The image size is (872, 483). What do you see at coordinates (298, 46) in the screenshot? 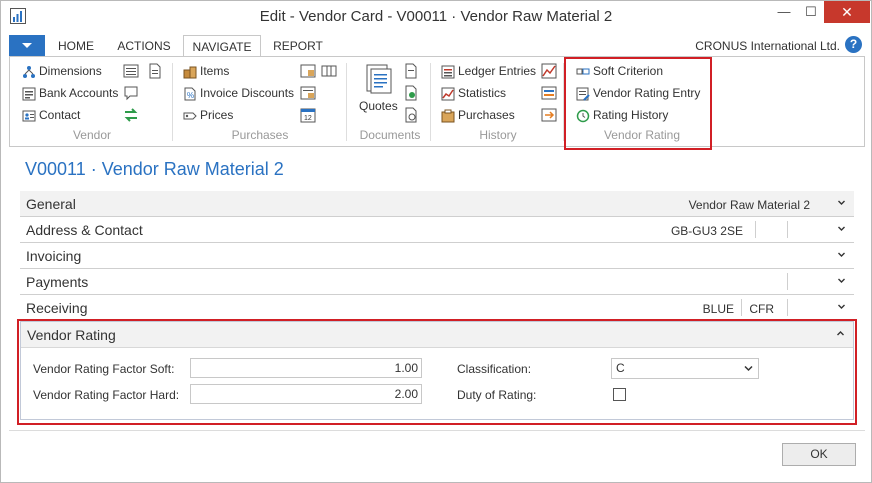
I see `tab-report: REPORT` at bounding box center [298, 46].